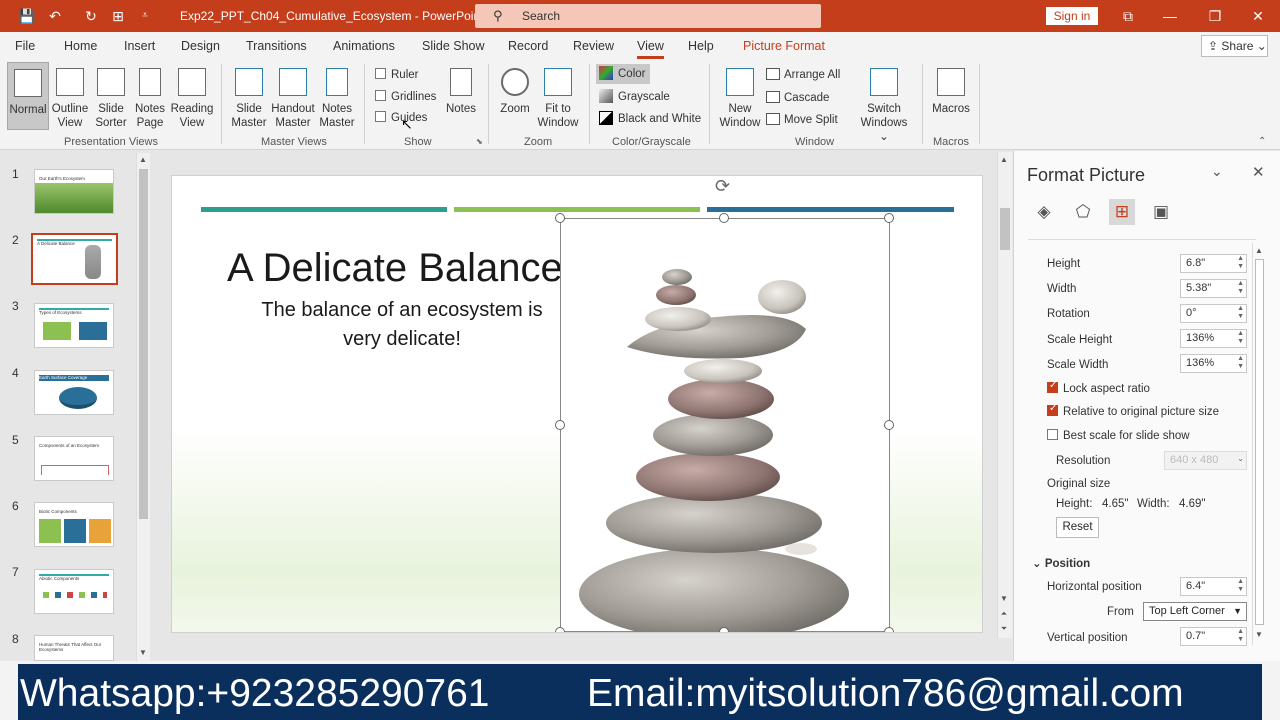 This screenshot has width=1280, height=720. Describe the element at coordinates (293, 99) in the screenshot. I see `handout-master-button: Handout Master` at that location.